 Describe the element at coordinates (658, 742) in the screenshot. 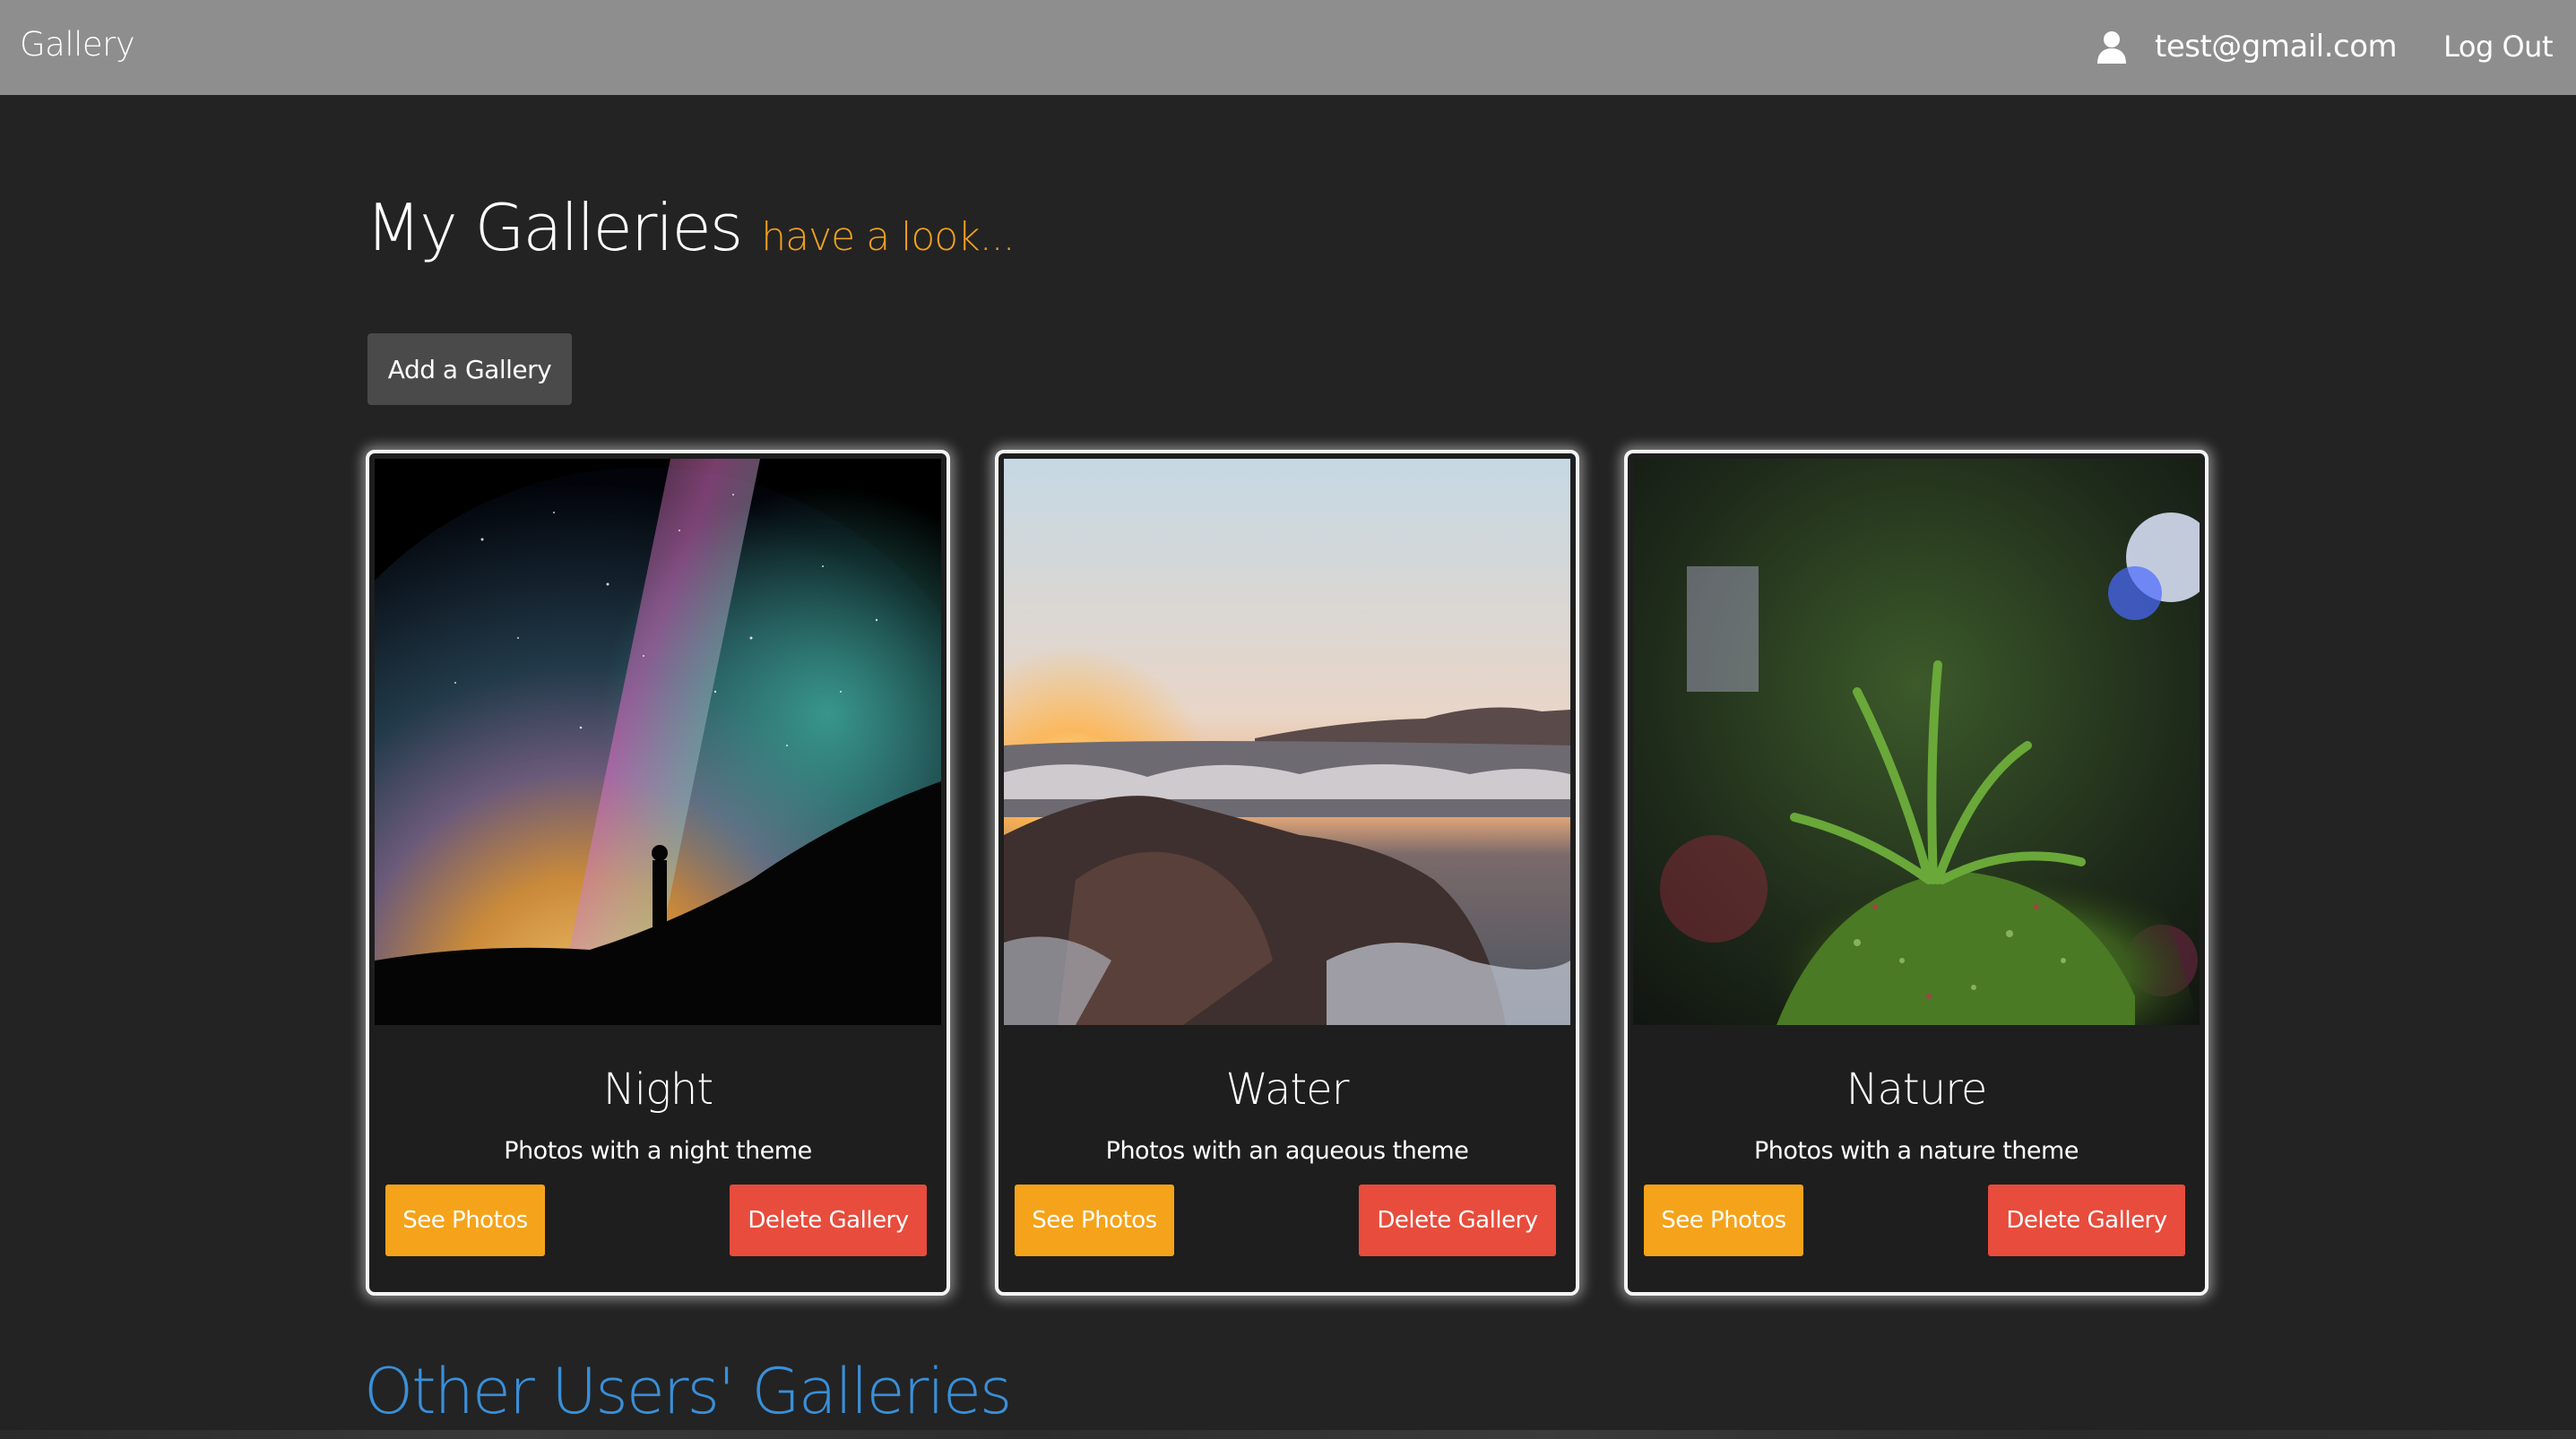

I see `gallery-thumbnail-night` at that location.